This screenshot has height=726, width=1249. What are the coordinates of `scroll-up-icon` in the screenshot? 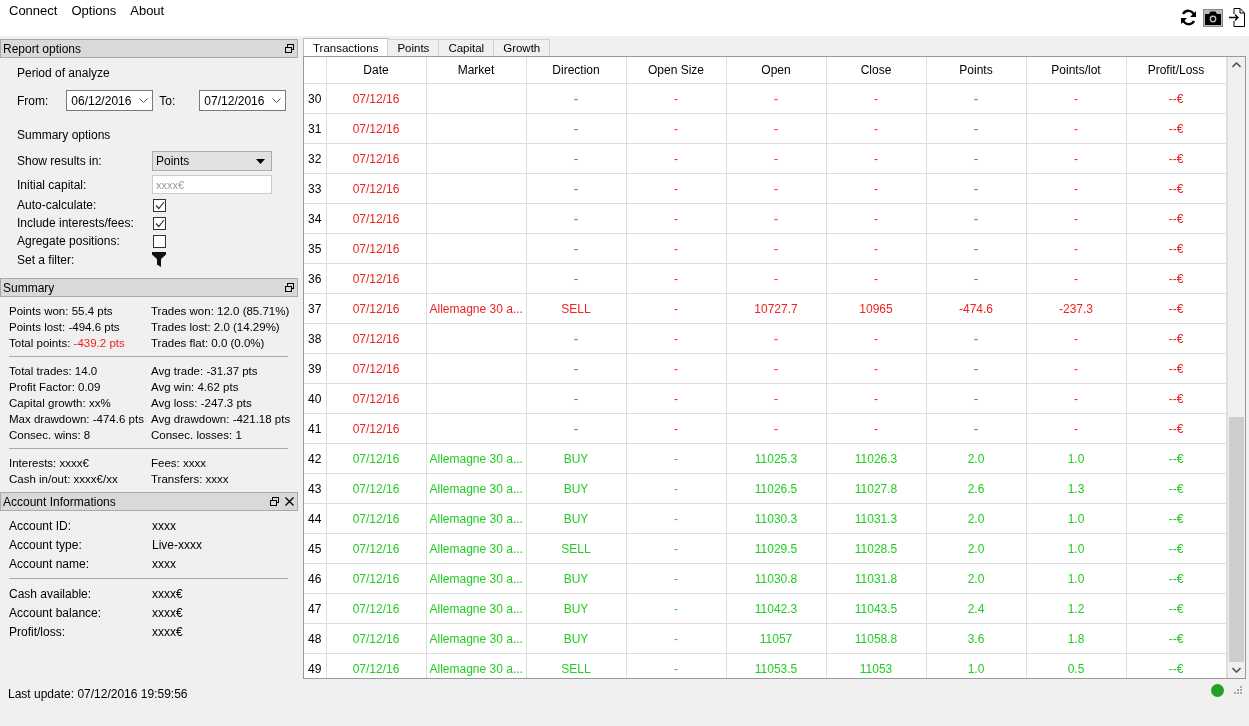 It's located at (1236, 65).